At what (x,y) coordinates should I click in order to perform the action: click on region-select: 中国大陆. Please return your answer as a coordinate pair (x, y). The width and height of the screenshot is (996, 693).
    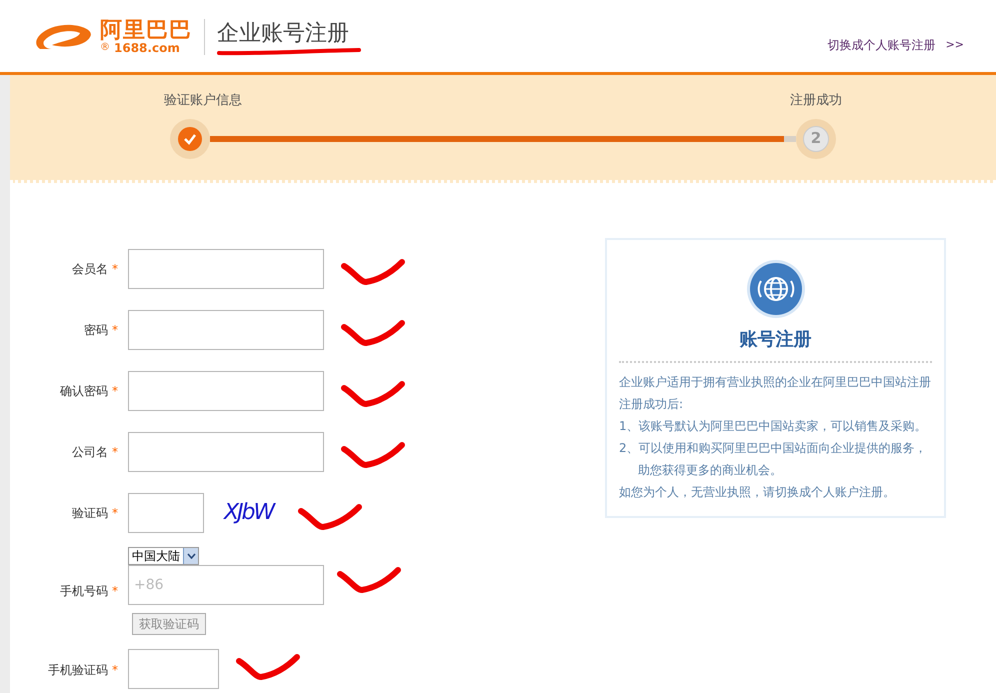
    Looking at the image, I should click on (163, 556).